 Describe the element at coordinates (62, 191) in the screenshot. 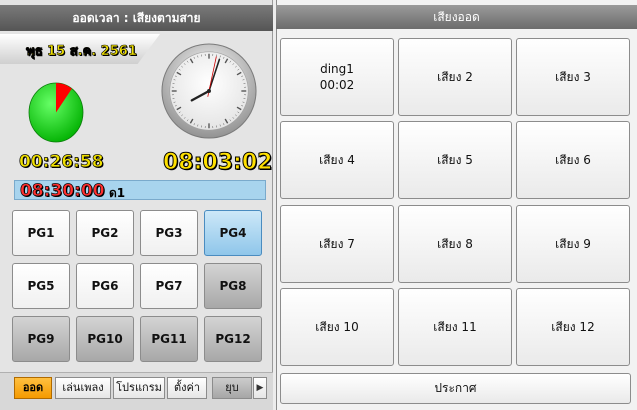

I see `next-schedule-time: 08:30:00` at that location.